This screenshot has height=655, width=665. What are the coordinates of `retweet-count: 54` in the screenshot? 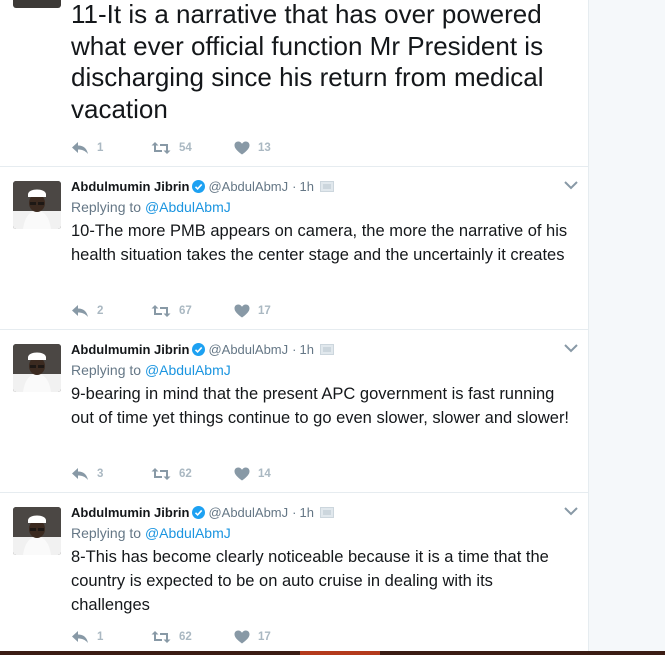 It's located at (185, 148).